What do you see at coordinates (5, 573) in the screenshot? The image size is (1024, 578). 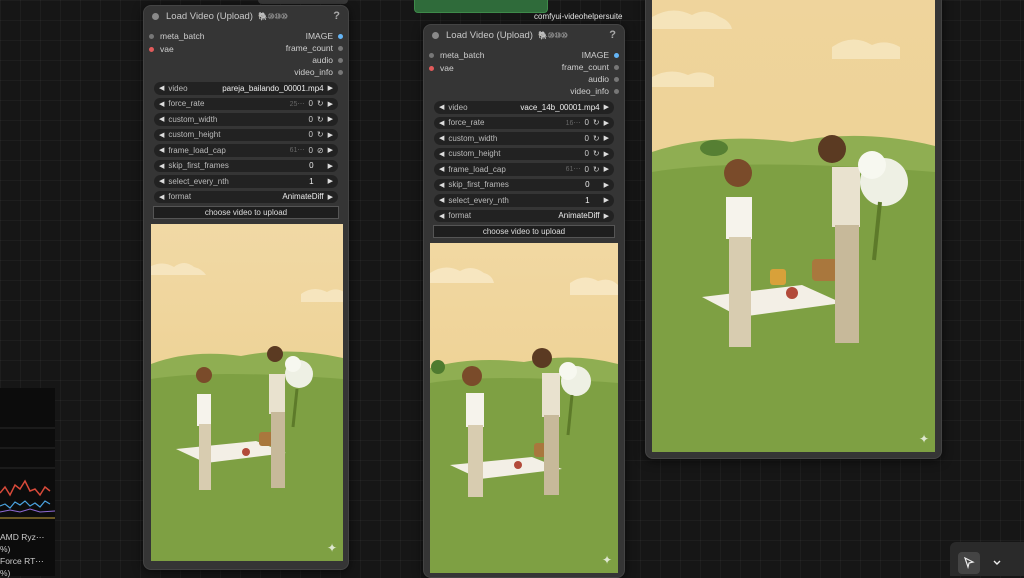 I see `perf-gpu-value: %)` at bounding box center [5, 573].